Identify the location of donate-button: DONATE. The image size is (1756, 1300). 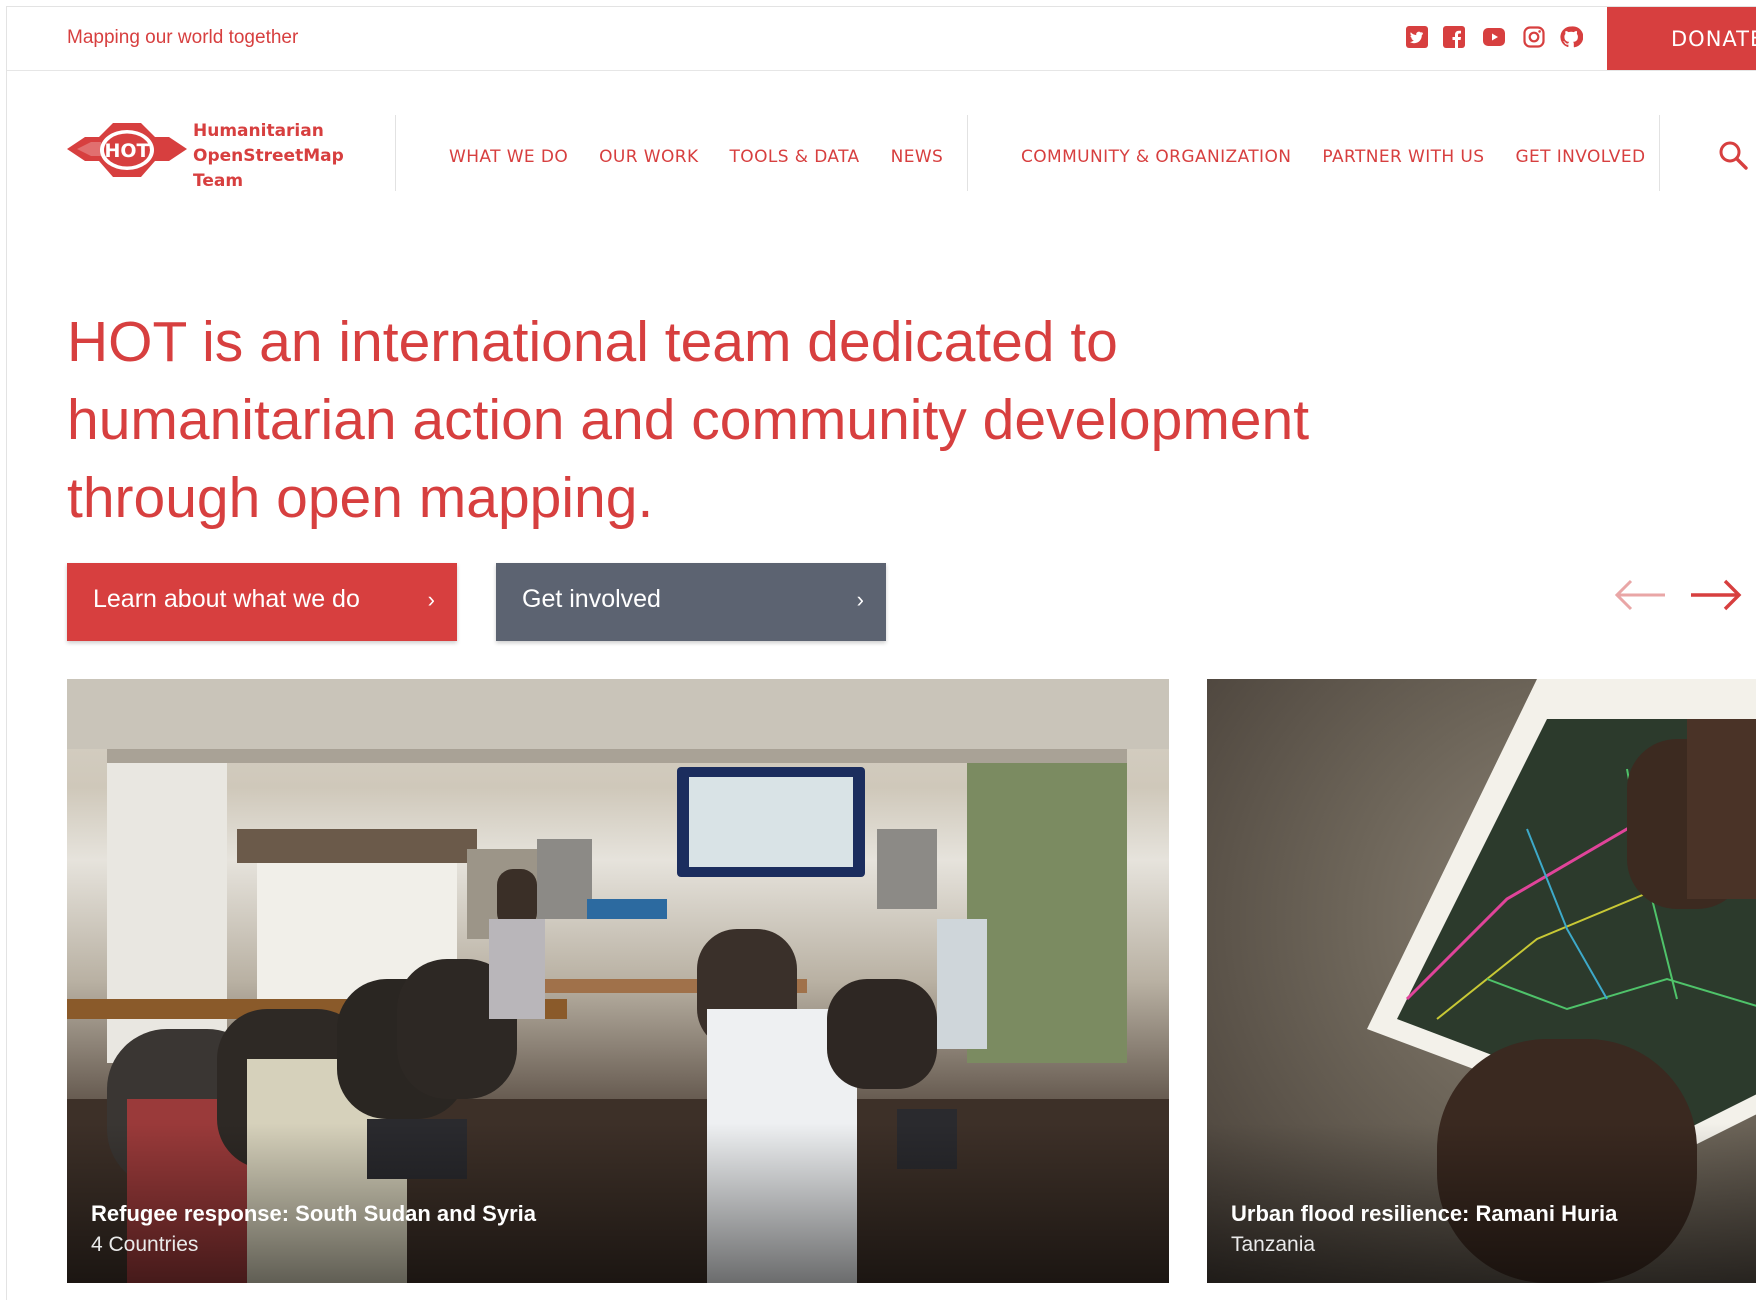
(1681, 38).